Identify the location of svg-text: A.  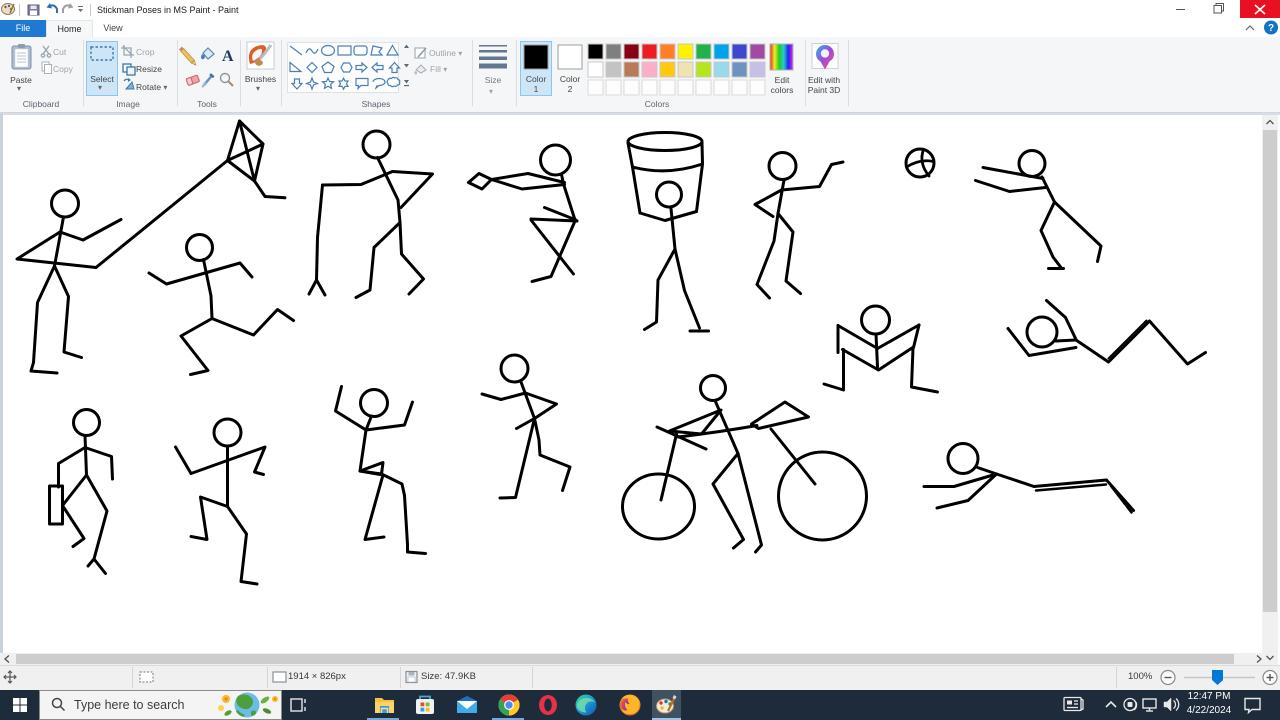
(228, 56).